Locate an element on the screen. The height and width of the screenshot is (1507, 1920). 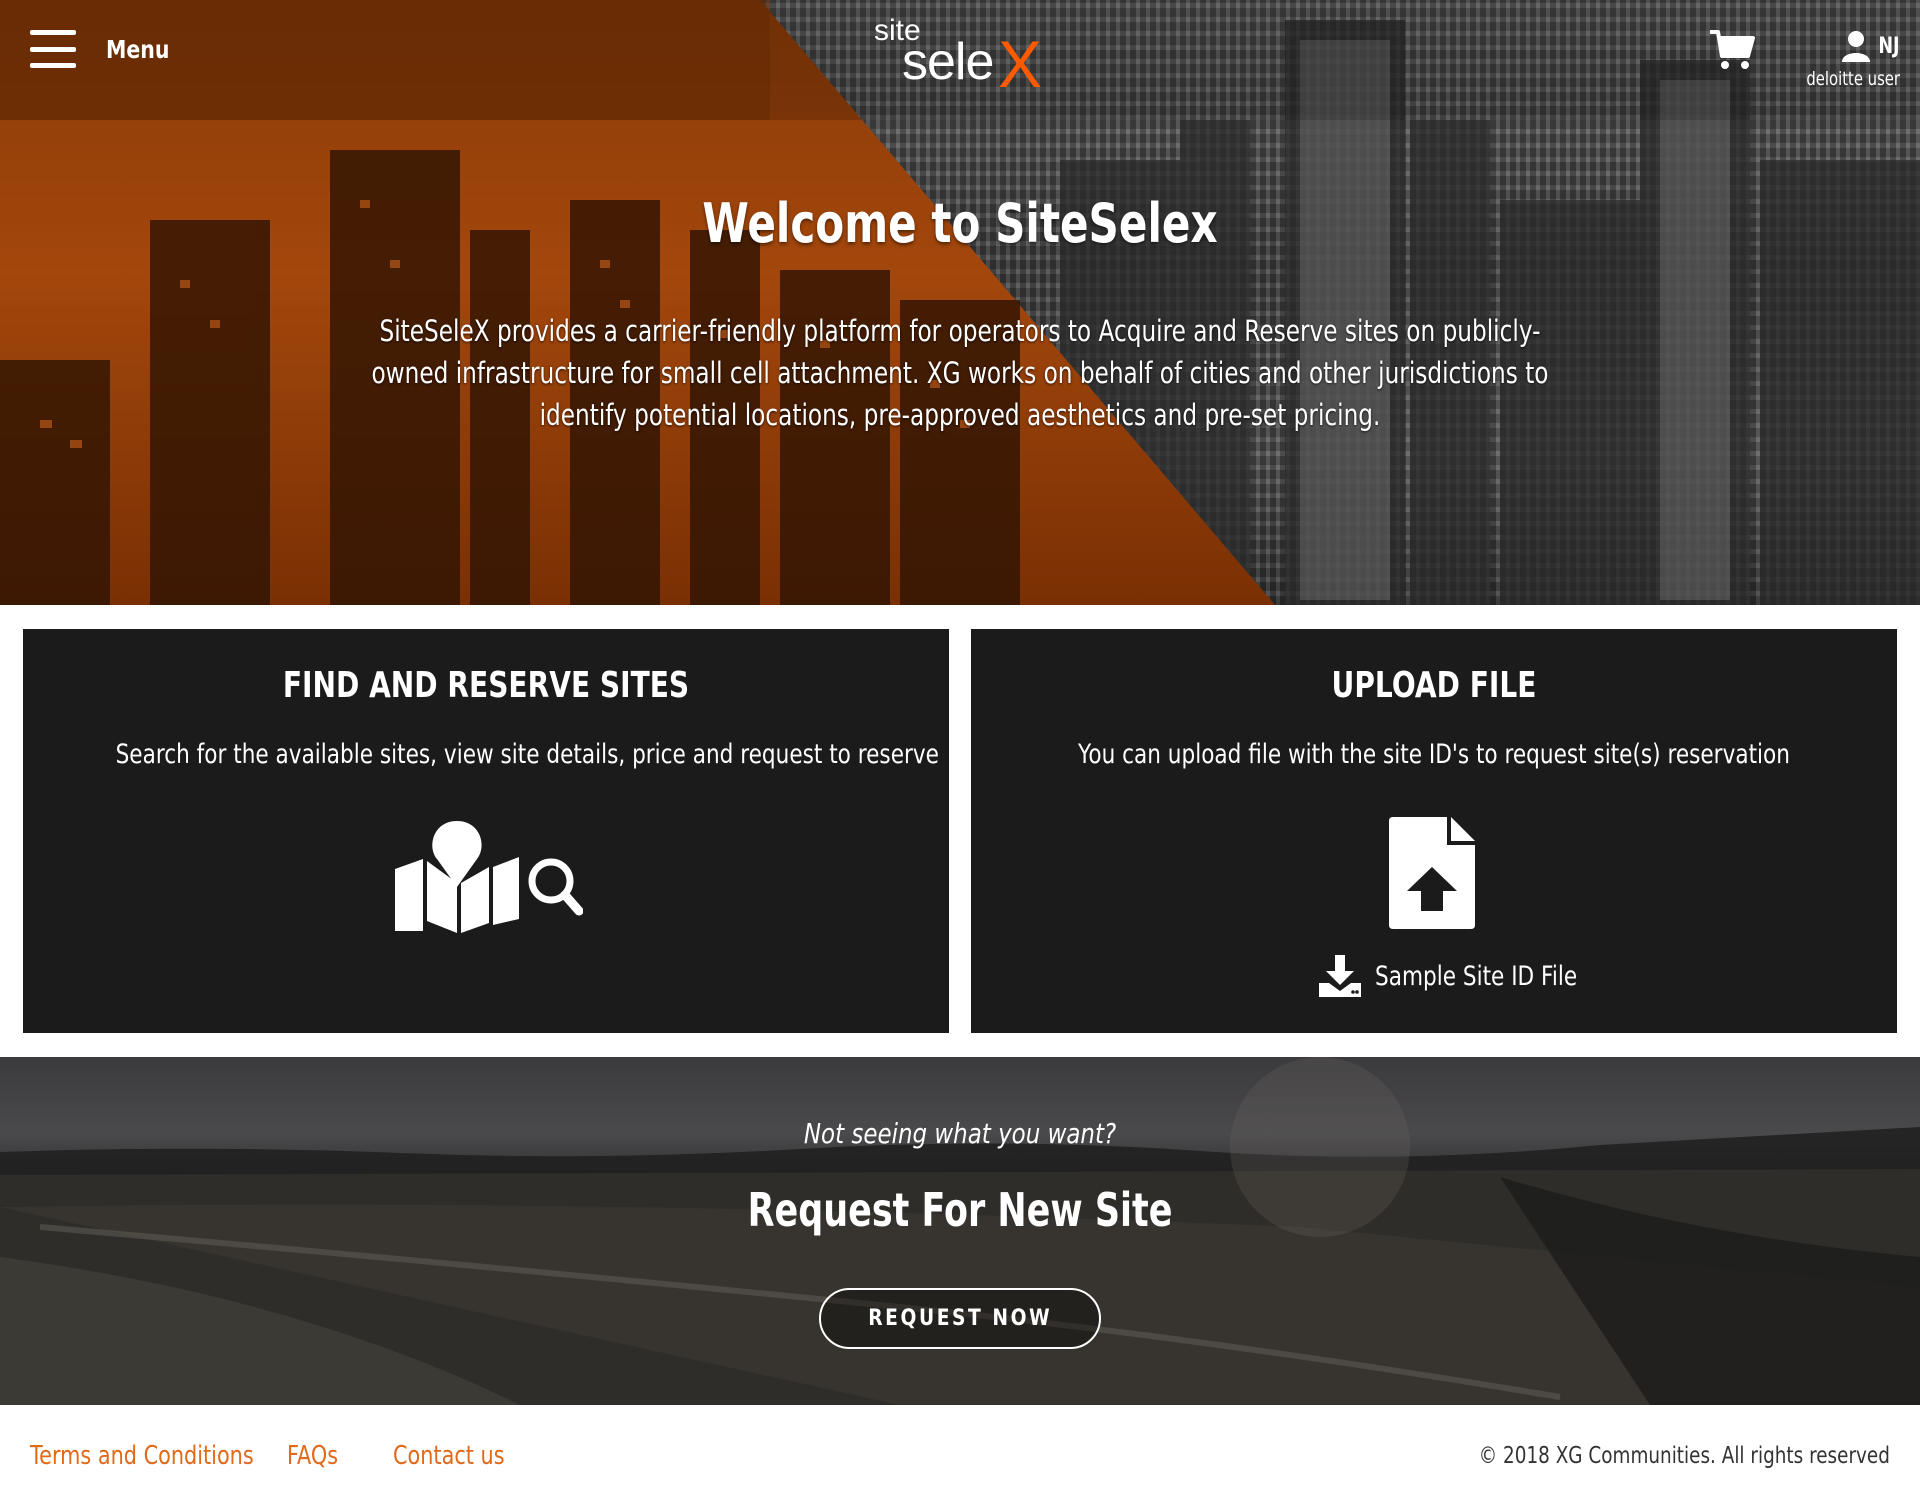
download-icon is located at coordinates (1340, 976).